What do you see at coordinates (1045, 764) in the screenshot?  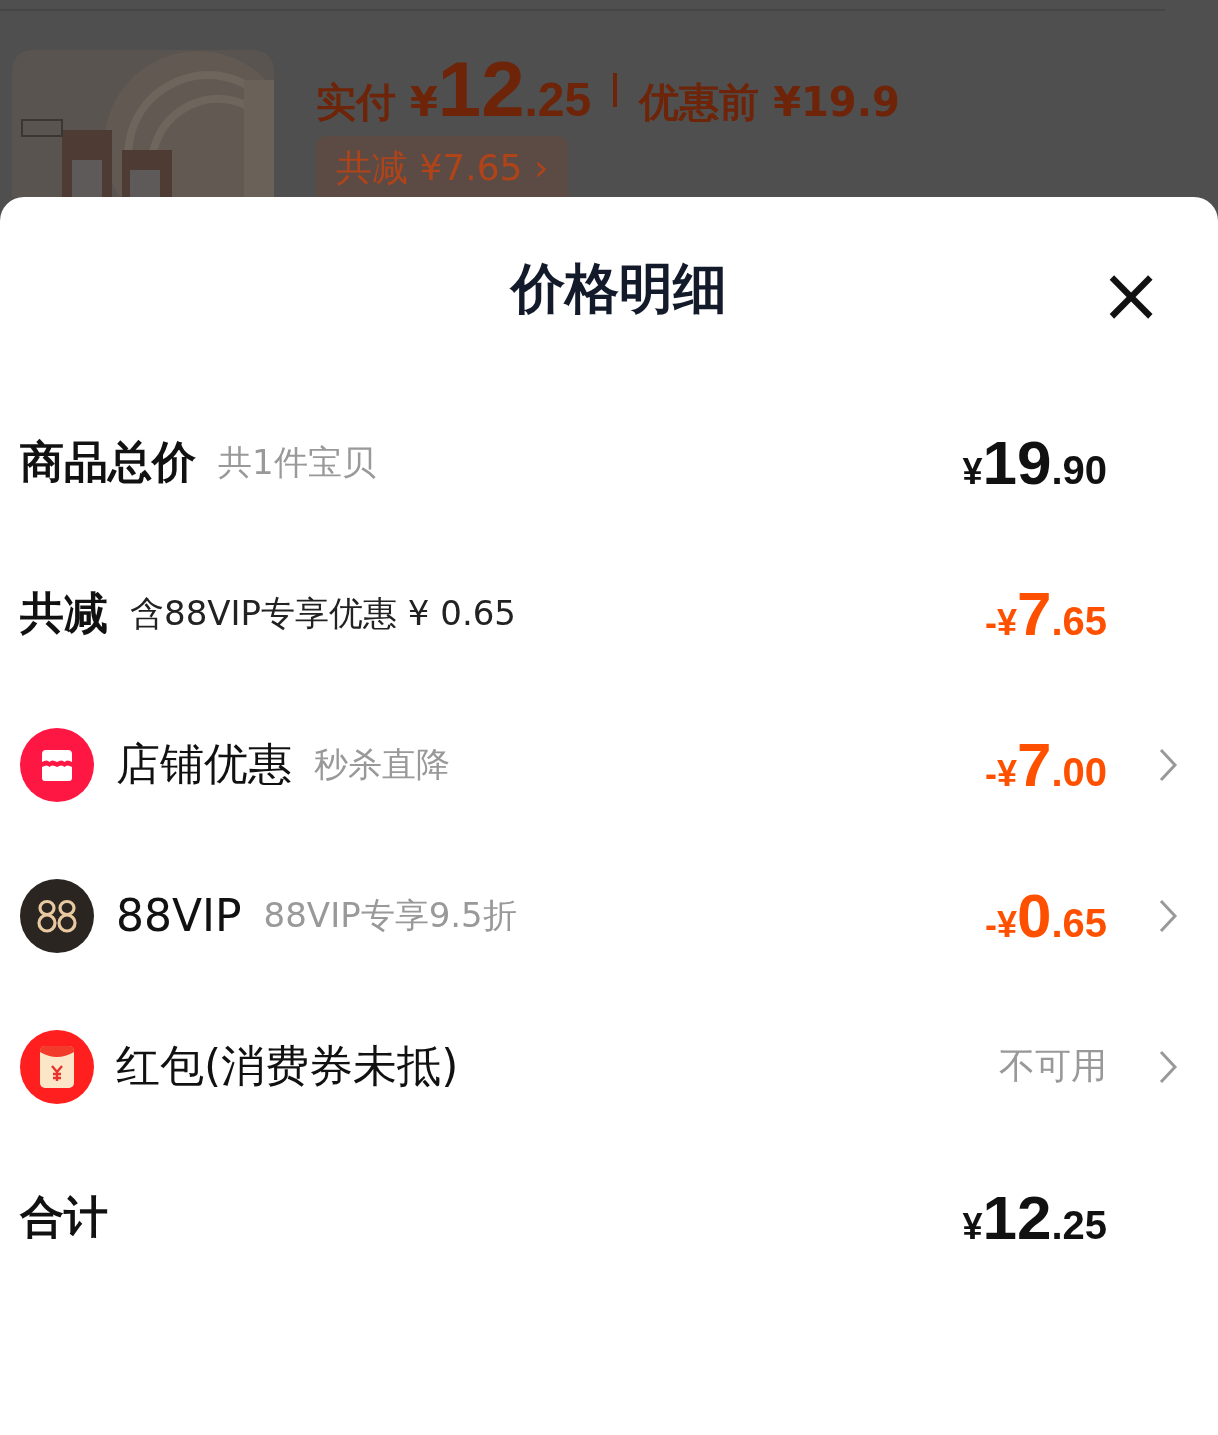 I see `amount-text: -¥7.00` at bounding box center [1045, 764].